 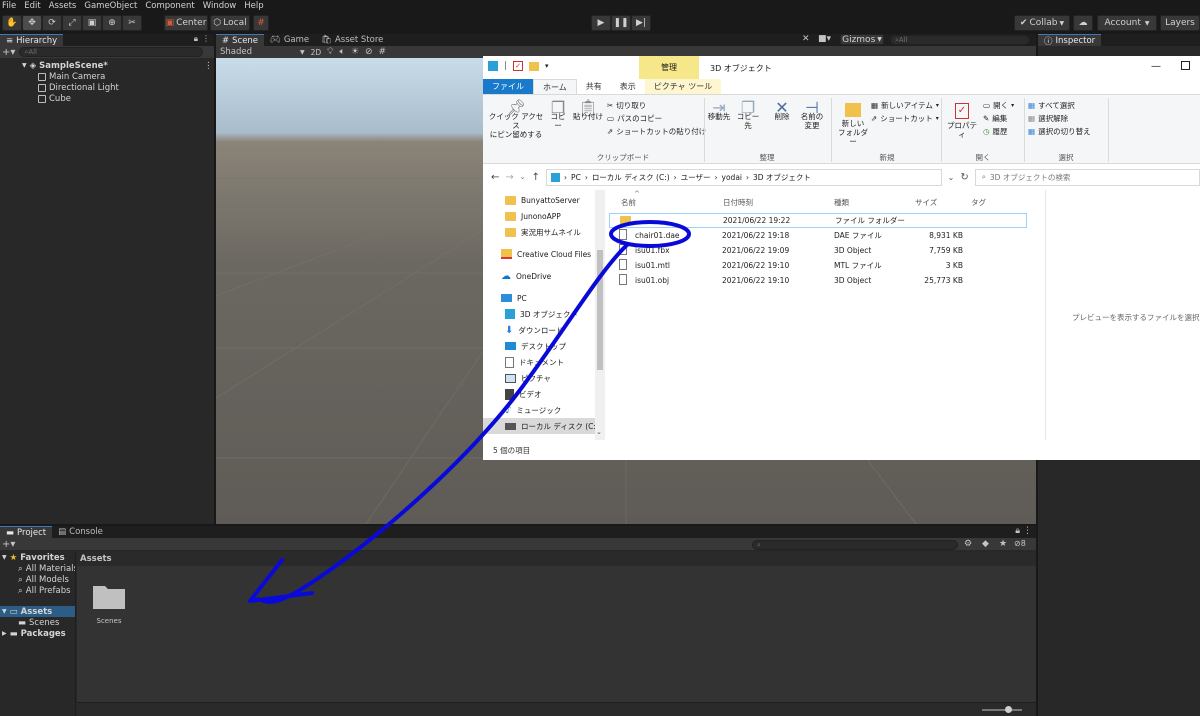 What do you see at coordinates (281, 580) in the screenshot?
I see `annotation-arrow-head` at bounding box center [281, 580].